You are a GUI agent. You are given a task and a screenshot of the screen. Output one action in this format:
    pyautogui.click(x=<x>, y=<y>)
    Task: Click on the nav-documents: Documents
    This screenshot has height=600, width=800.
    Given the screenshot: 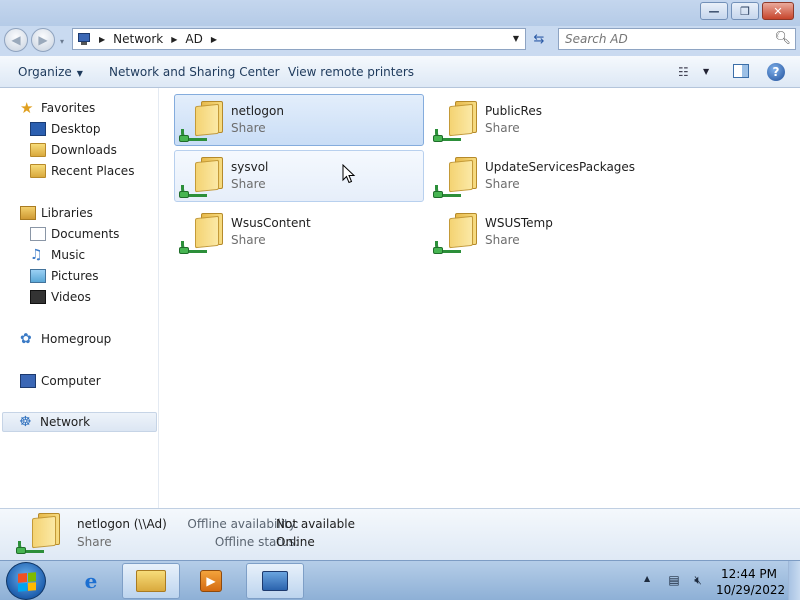 What is the action you would take?
    pyautogui.click(x=74, y=234)
    